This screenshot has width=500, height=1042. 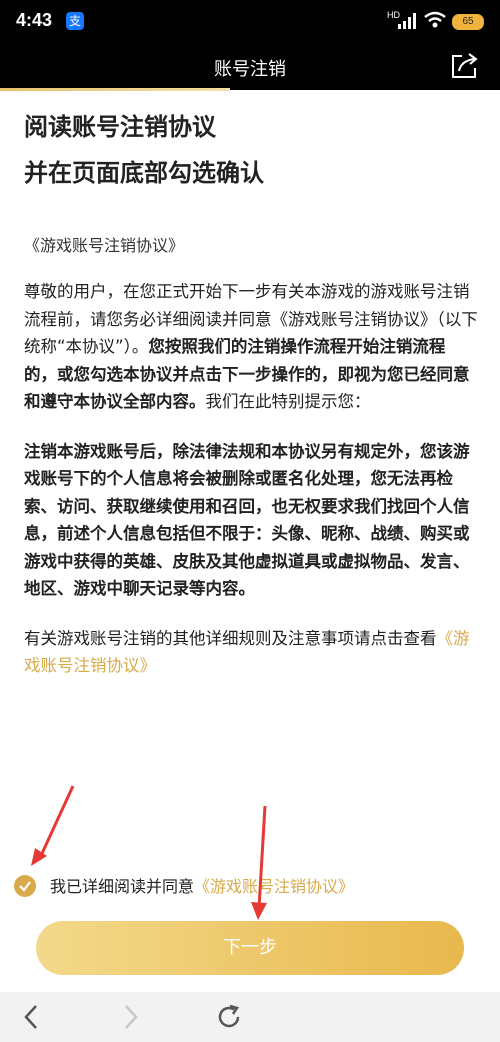 What do you see at coordinates (115, 89) in the screenshot?
I see `header-accent-line` at bounding box center [115, 89].